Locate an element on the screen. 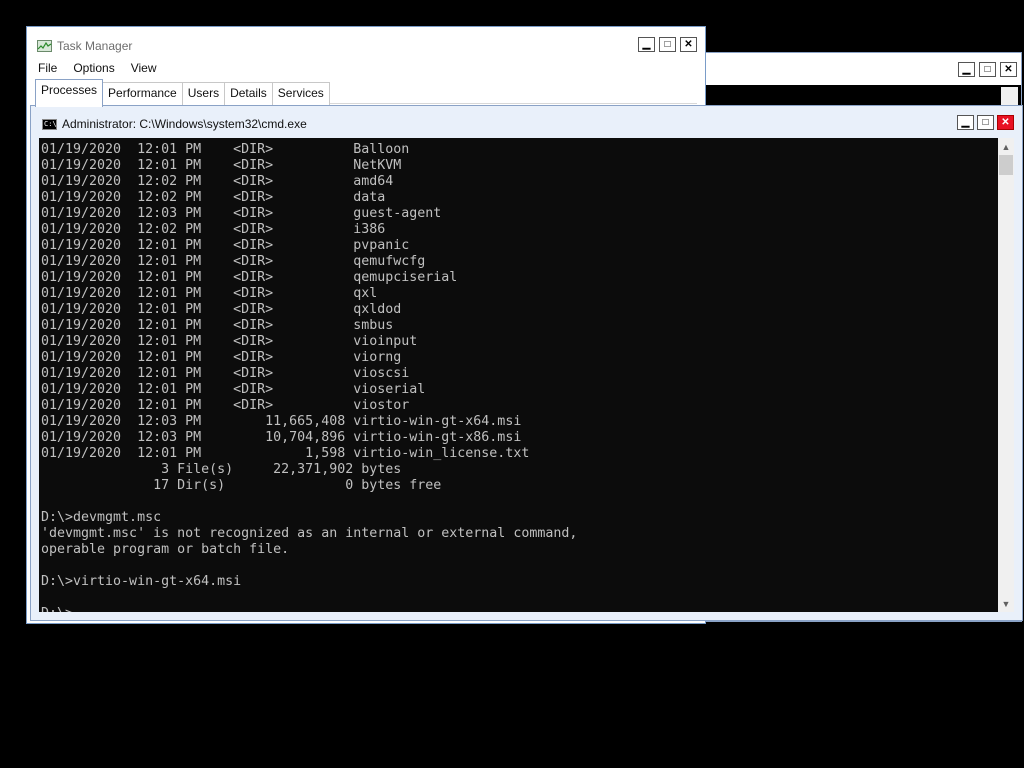  tab-services: Services is located at coordinates (300, 93).